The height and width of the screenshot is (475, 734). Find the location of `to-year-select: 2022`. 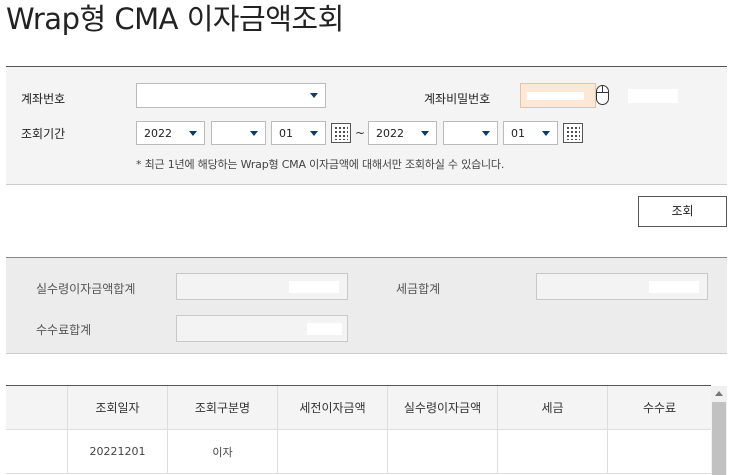

to-year-select: 2022 is located at coordinates (402, 133).